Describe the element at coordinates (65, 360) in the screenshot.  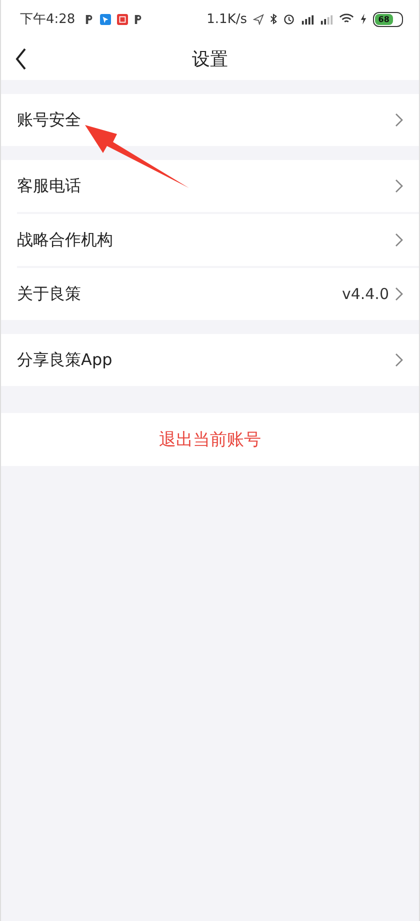
I see `item-label: 分享良策App` at that location.